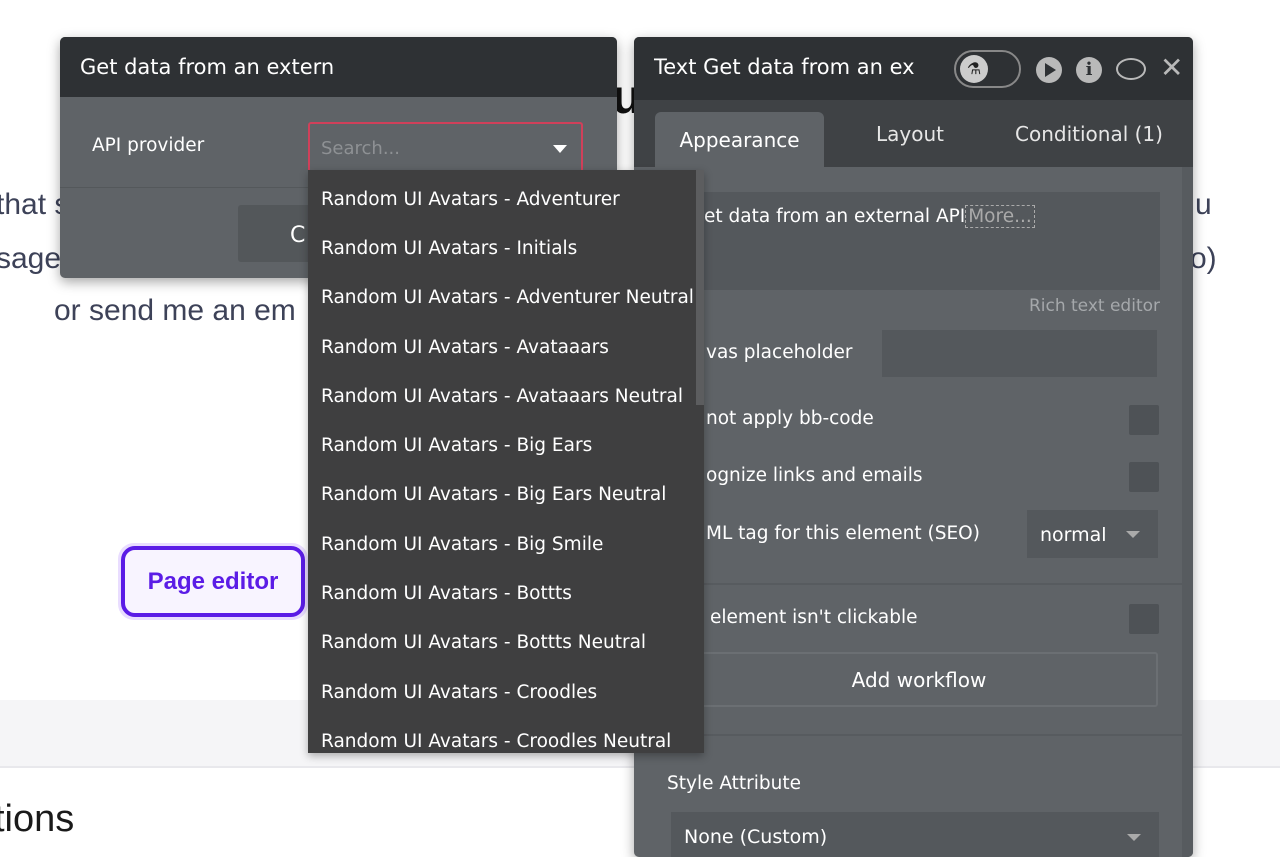 The image size is (1280, 857). Describe the element at coordinates (1171, 67) in the screenshot. I see `close-icon: ✕` at that location.